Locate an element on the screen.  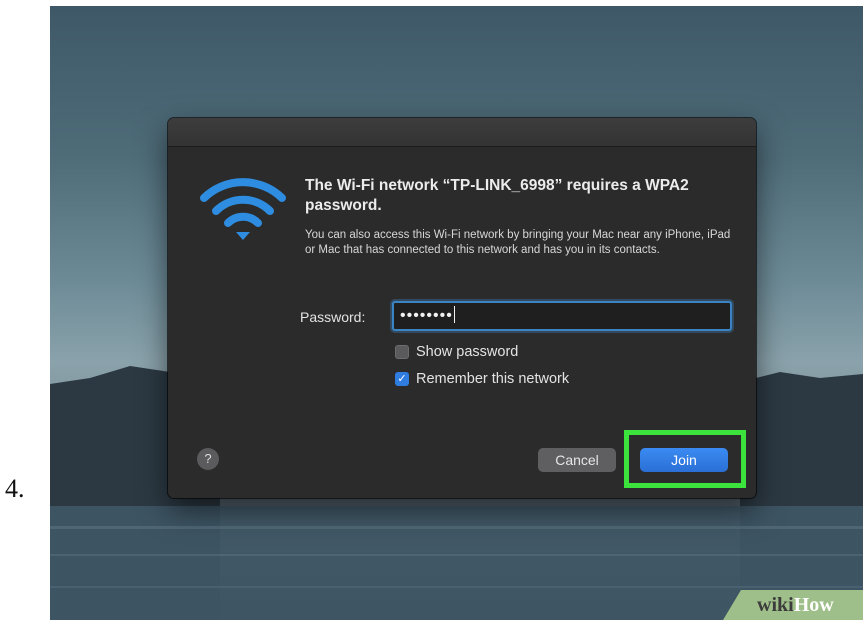
password-value: •••••••• is located at coordinates (426, 315).